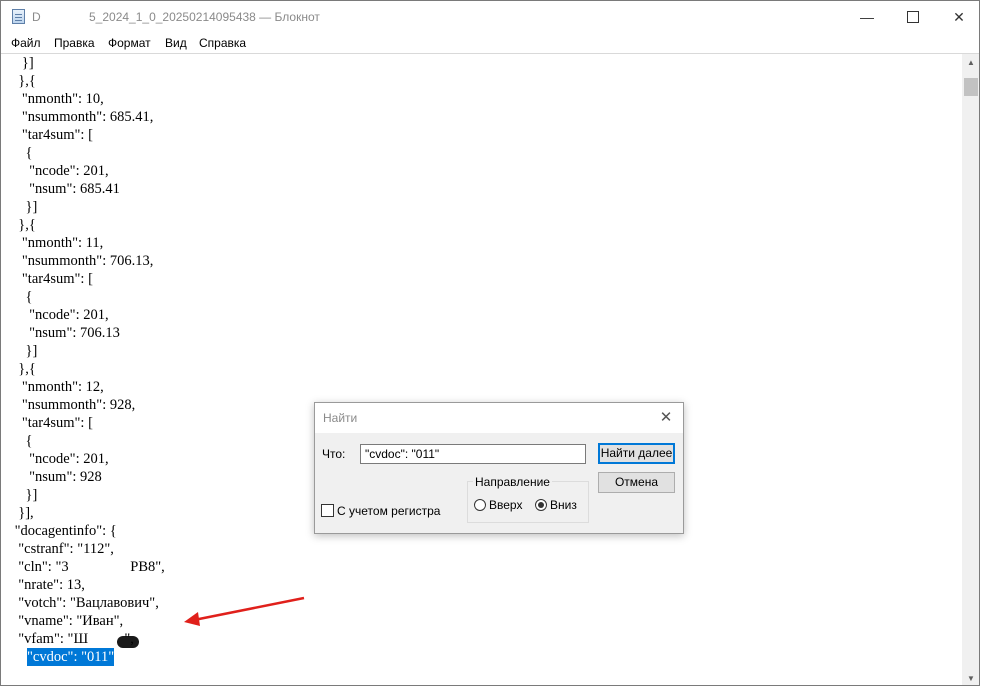  I want to click on direction-down-radio, so click(541, 505).